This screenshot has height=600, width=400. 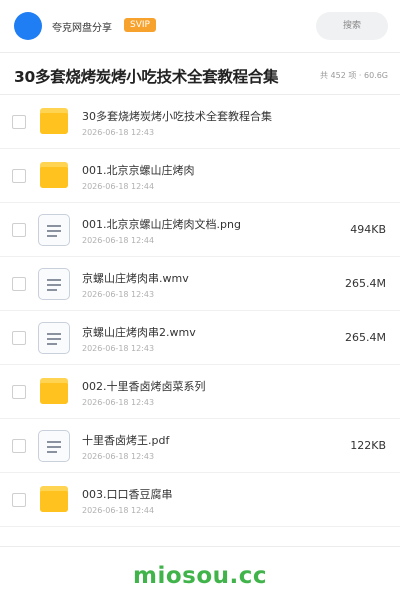 What do you see at coordinates (126, 440) in the screenshot?
I see `file-name: 十里香卤烤王.pdf` at bounding box center [126, 440].